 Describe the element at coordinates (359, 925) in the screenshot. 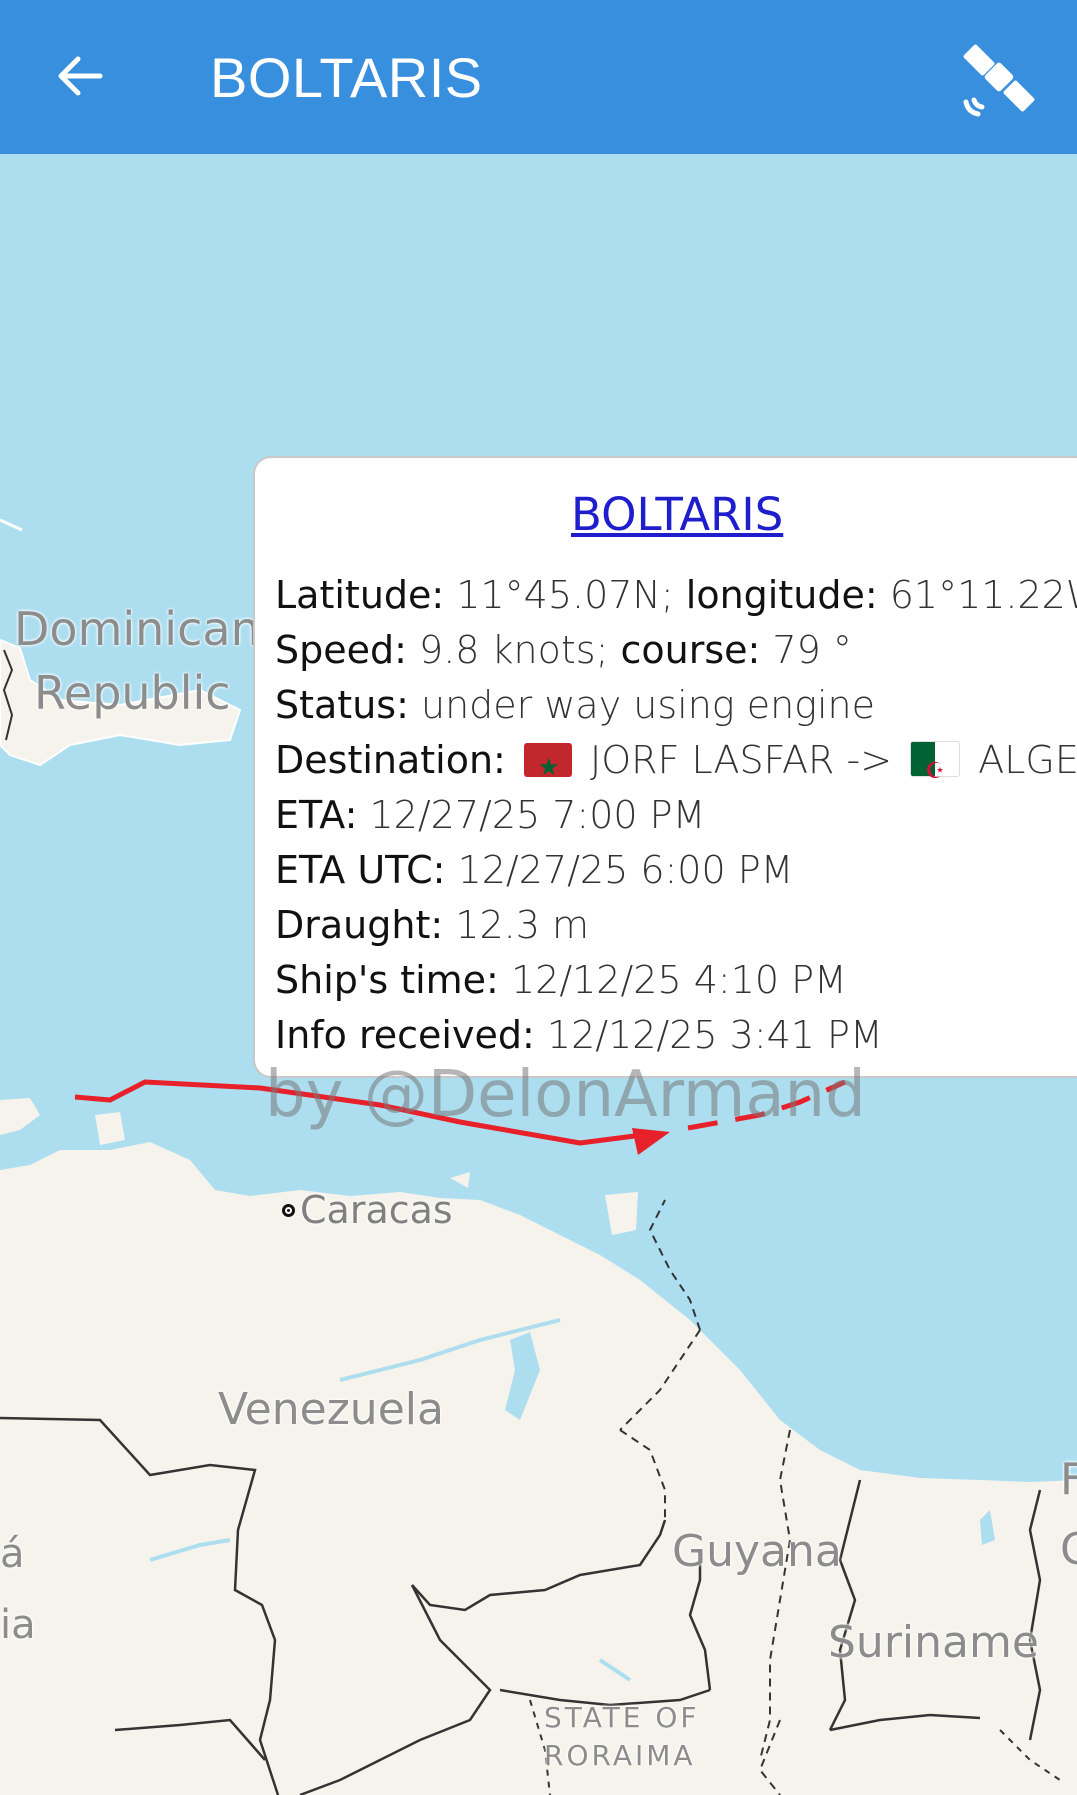

I see `label-draught: Draught:` at that location.